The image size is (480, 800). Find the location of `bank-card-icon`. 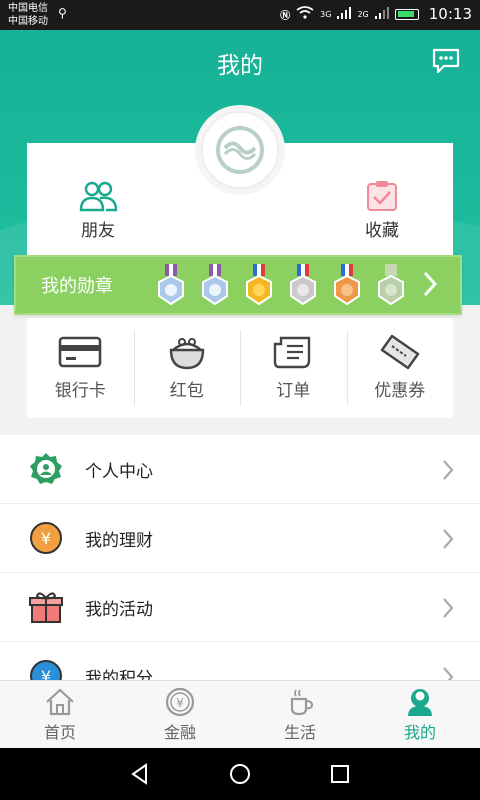

bank-card-icon is located at coordinates (80, 352).